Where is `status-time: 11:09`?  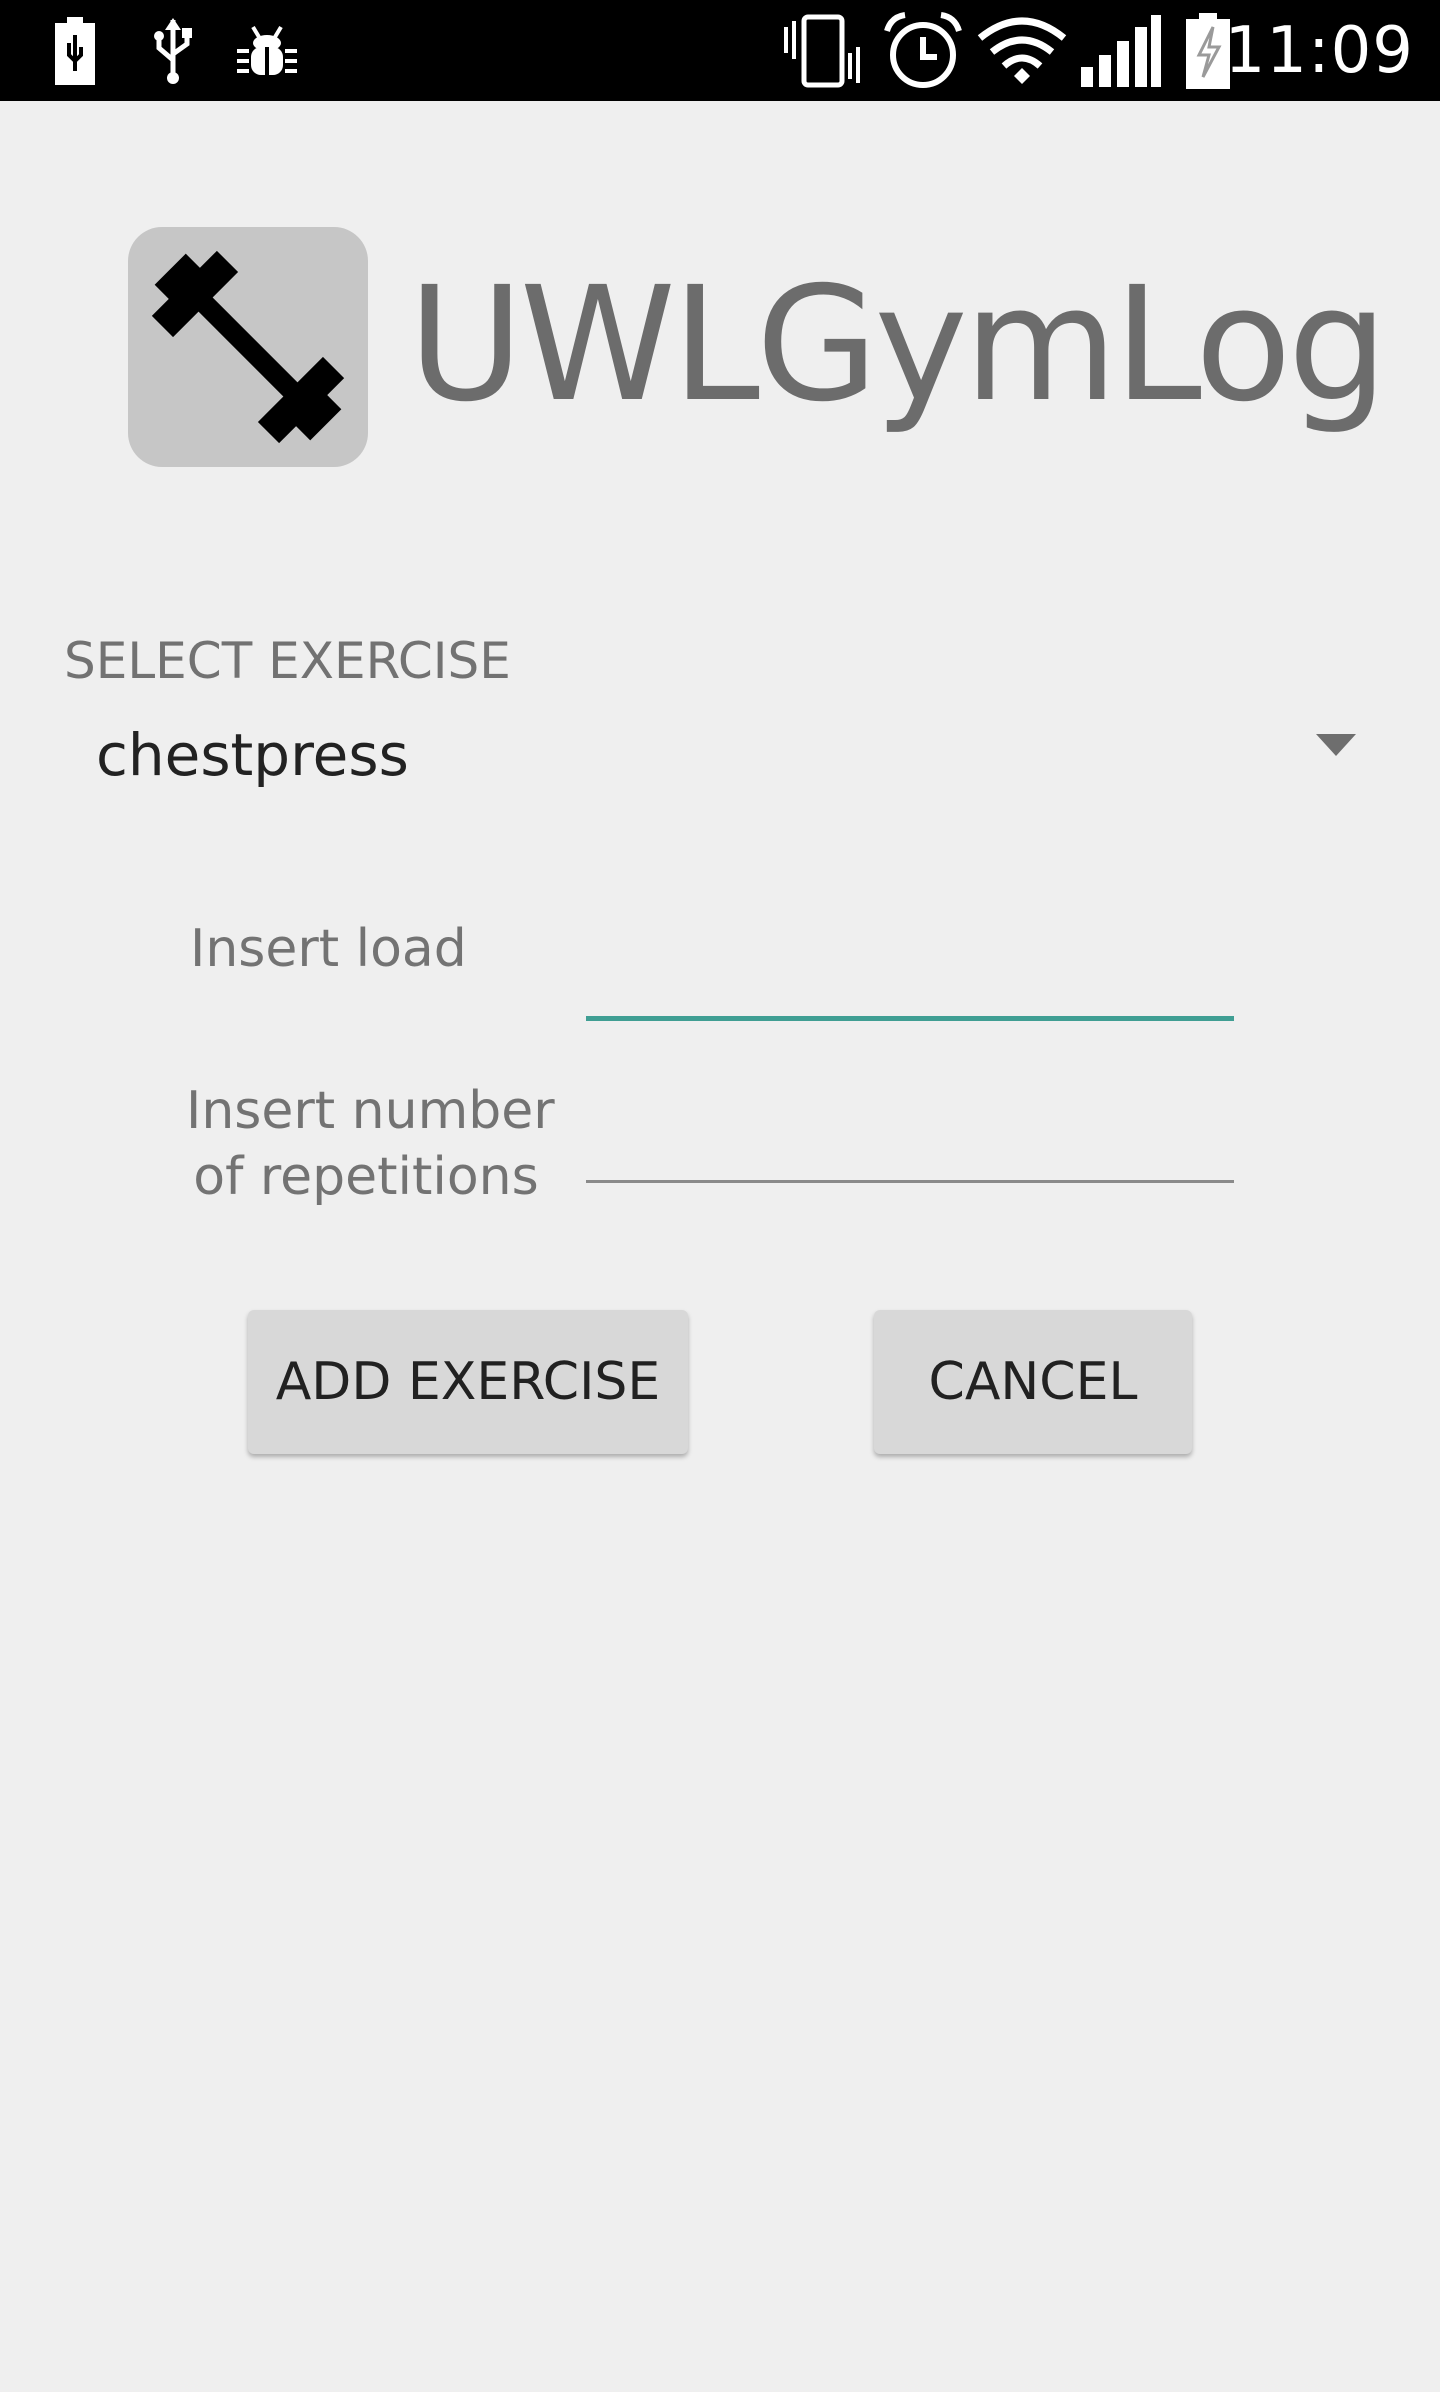 status-time: 11:09 is located at coordinates (1319, 50).